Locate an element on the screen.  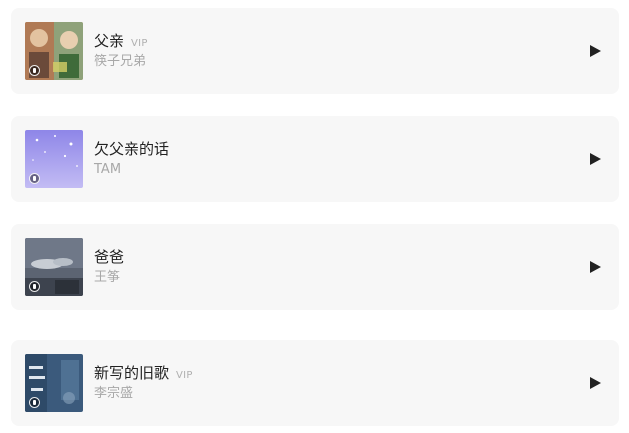
song-artist: 王筝 is located at coordinates (107, 277).